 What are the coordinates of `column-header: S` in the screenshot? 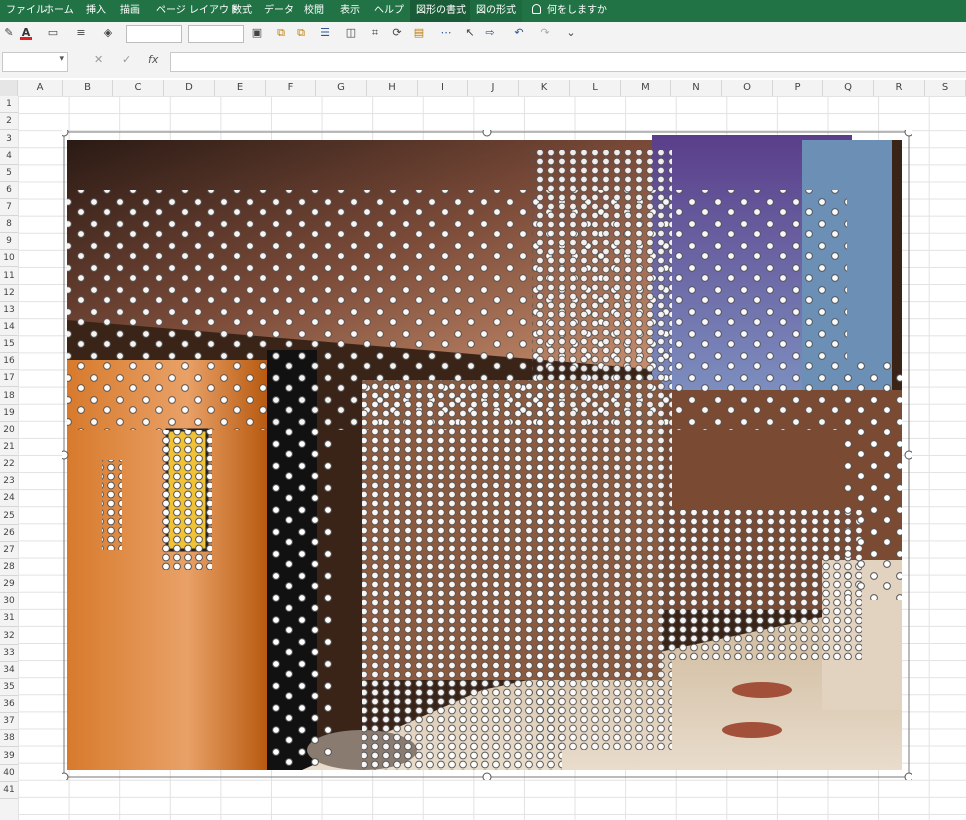 It's located at (945, 88).